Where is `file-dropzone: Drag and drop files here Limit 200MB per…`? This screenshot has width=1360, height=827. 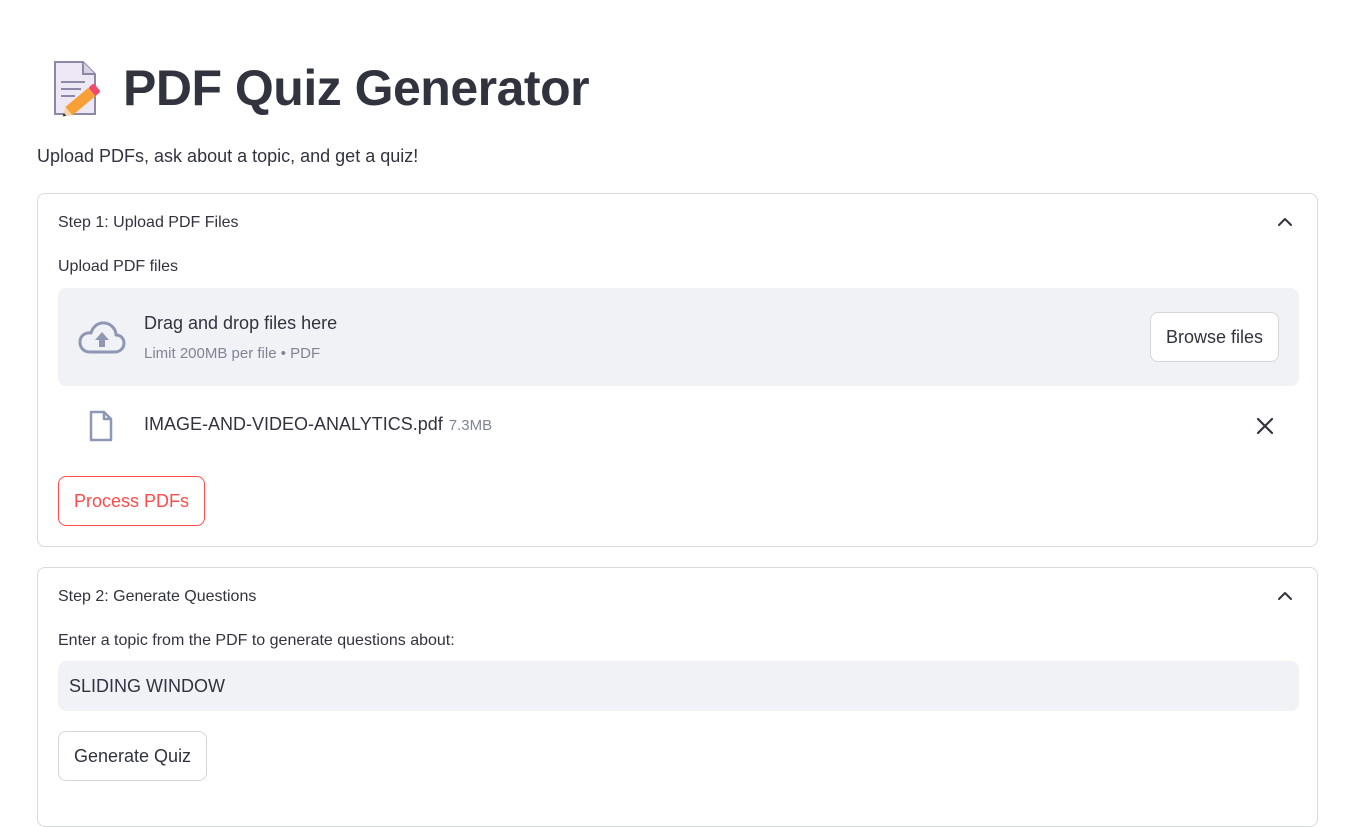
file-dropzone: Drag and drop files here Limit 200MB per… is located at coordinates (678, 337).